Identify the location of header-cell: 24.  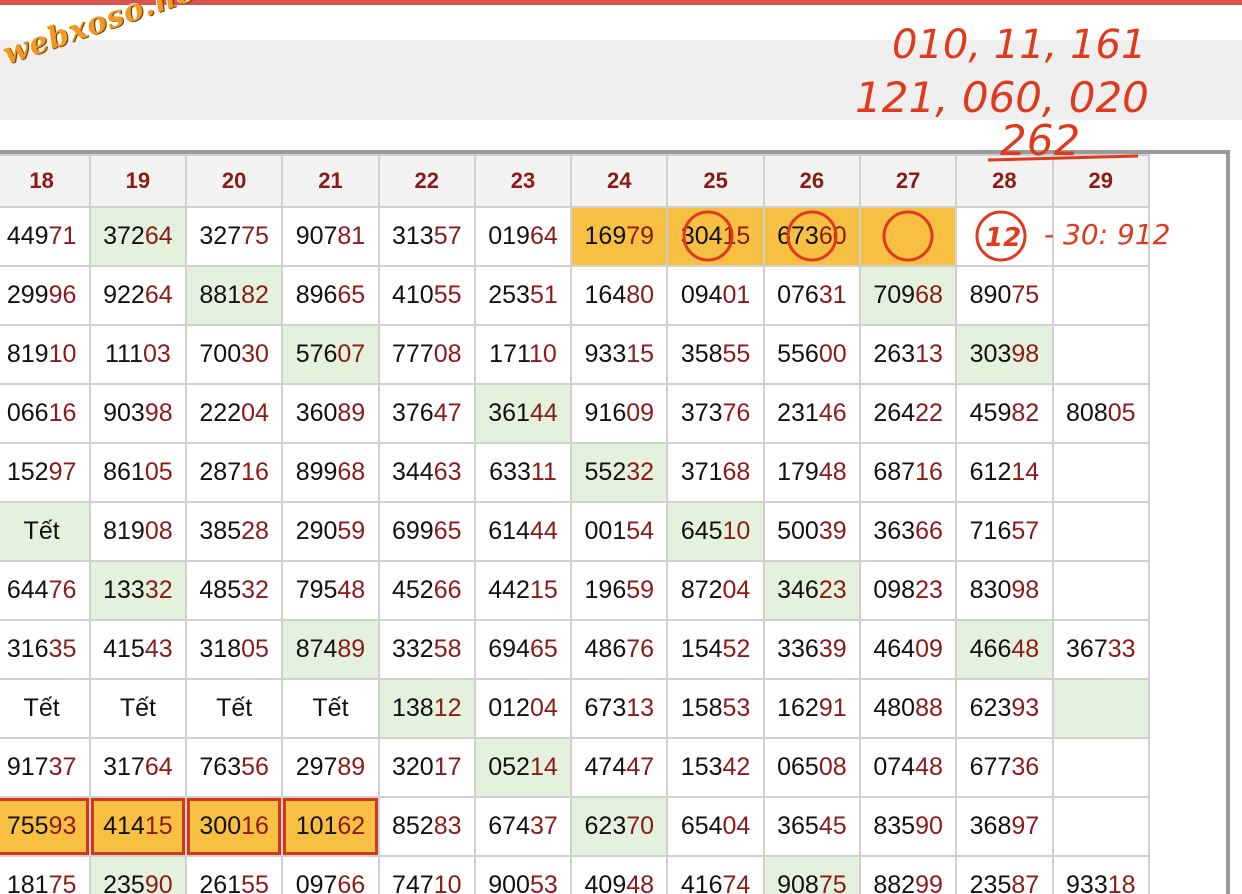
(619, 181).